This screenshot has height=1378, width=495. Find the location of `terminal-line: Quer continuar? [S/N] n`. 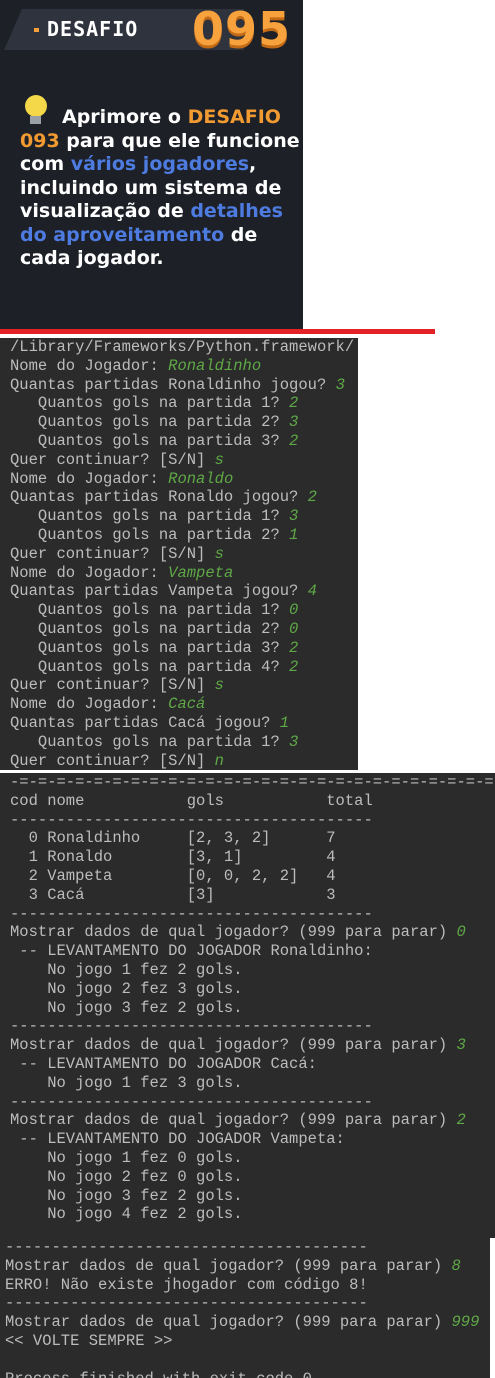

terminal-line: Quer continuar? [S/N] n is located at coordinates (179, 761).